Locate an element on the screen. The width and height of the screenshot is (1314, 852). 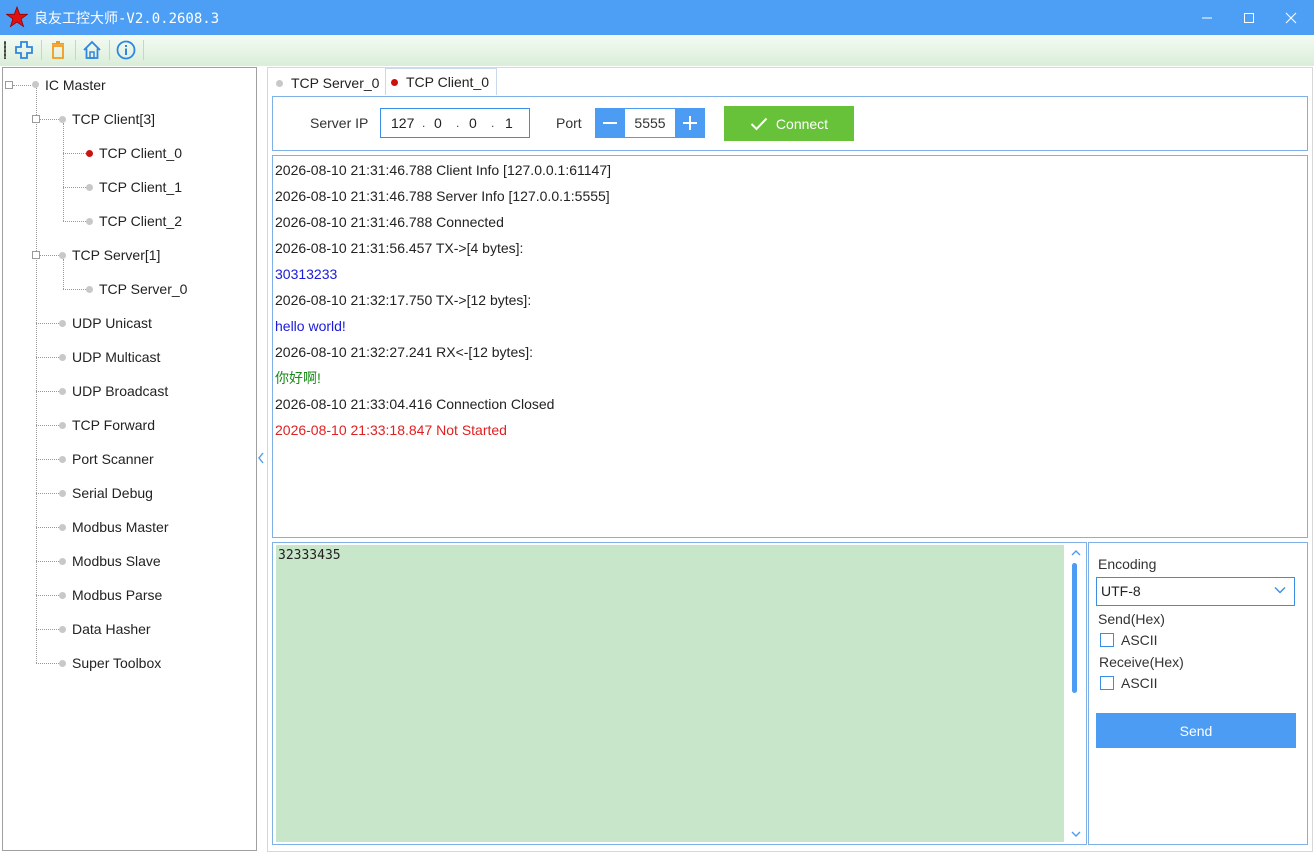
server-ip-label: Server IP is located at coordinates (339, 123).